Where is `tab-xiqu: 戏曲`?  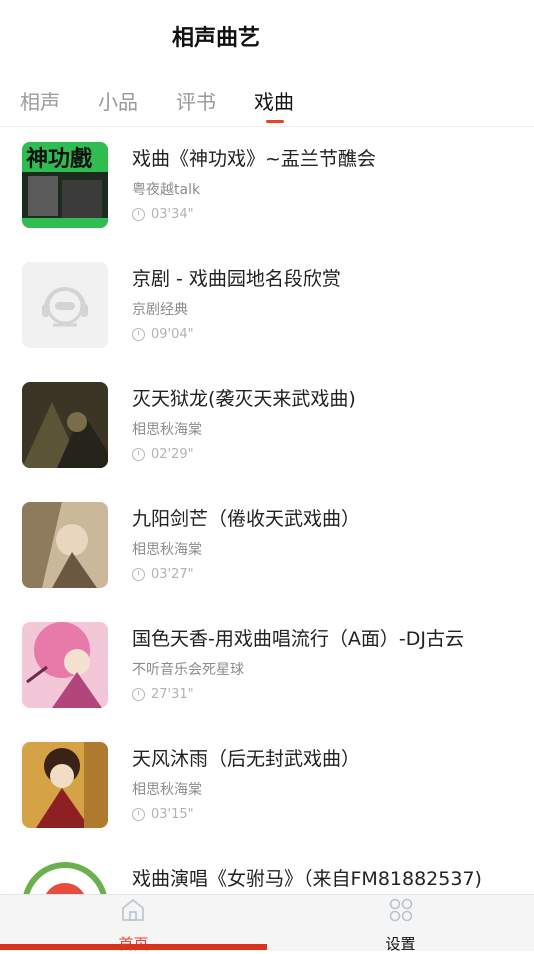 tab-xiqu: 戏曲 is located at coordinates (274, 100).